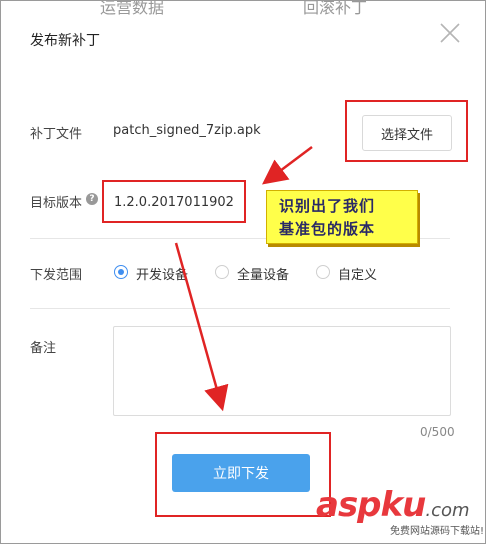 The height and width of the screenshot is (544, 486). Describe the element at coordinates (201, 327) in the screenshot. I see `arrow-to-publish-icon` at that location.